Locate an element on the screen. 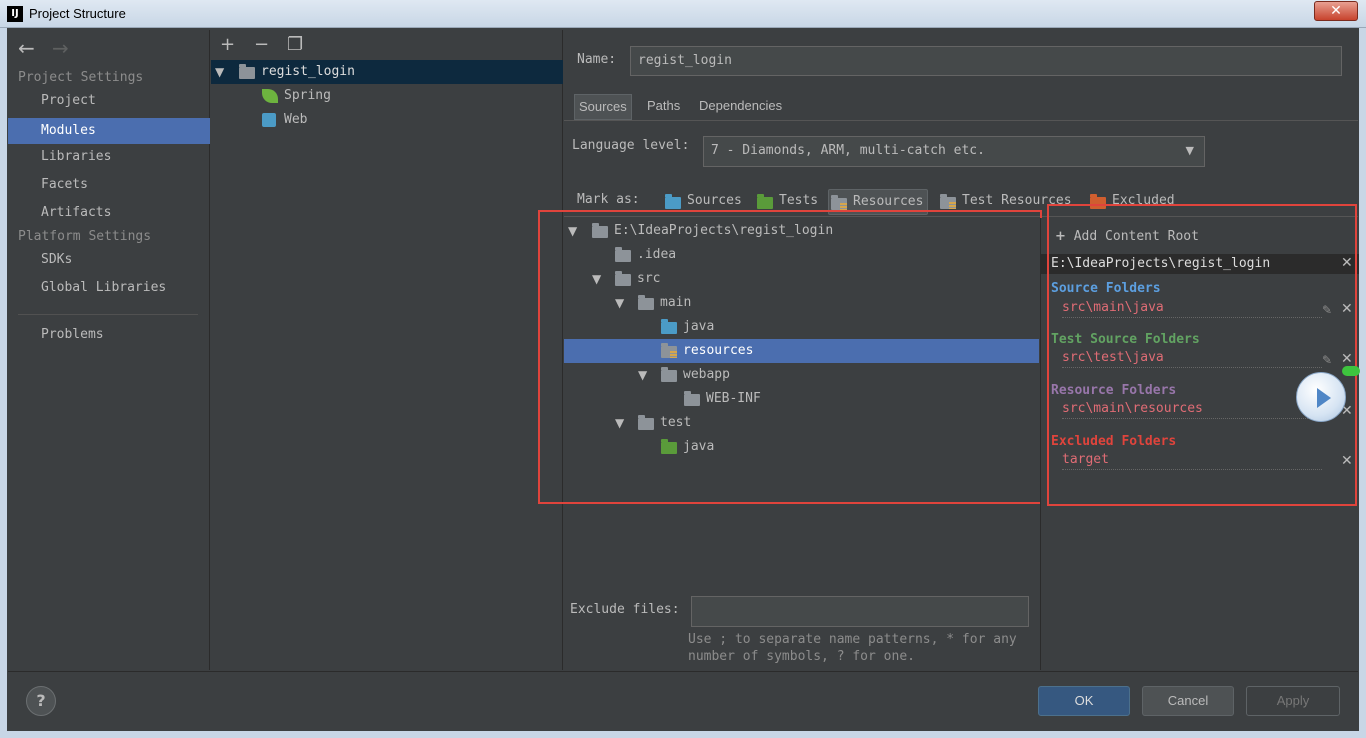  close-window-button: ✕ is located at coordinates (1336, 11).